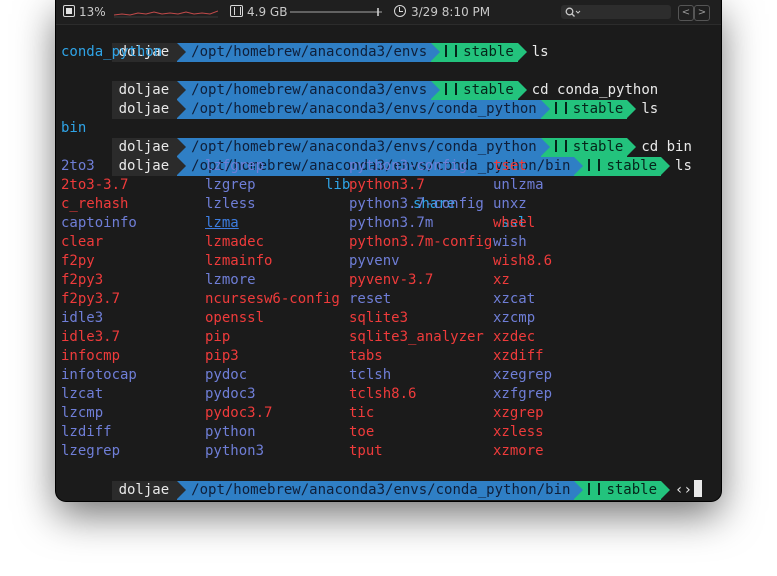 Image resolution: width=777 pixels, height=576 pixels. Describe the element at coordinates (518, 432) in the screenshot. I see `file-entry: xzless` at that location.